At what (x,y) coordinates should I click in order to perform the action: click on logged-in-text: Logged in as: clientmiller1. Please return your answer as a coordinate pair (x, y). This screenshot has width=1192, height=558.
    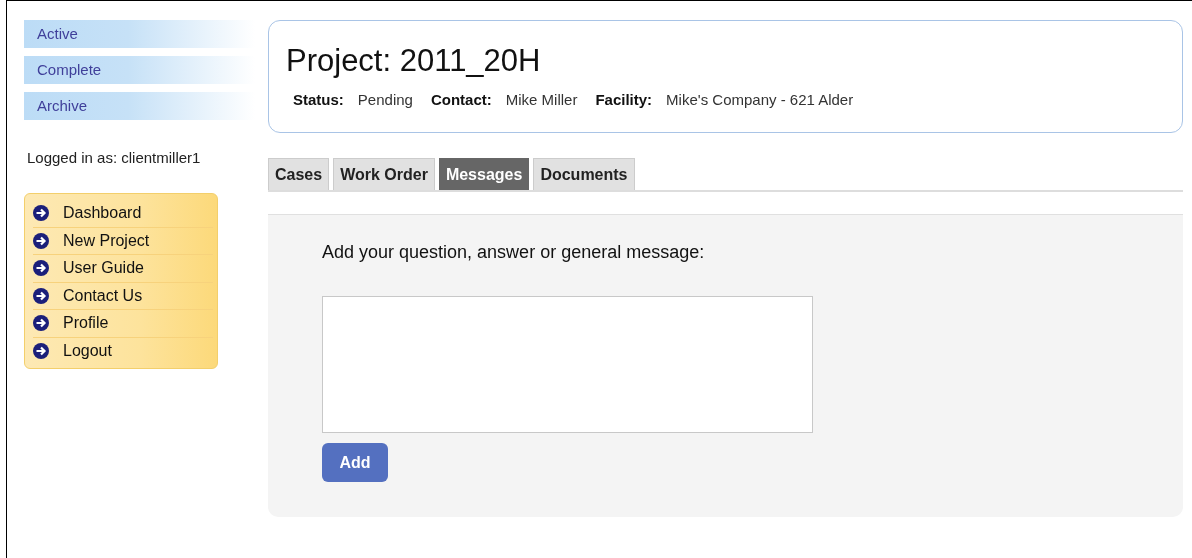
    Looking at the image, I should click on (114, 157).